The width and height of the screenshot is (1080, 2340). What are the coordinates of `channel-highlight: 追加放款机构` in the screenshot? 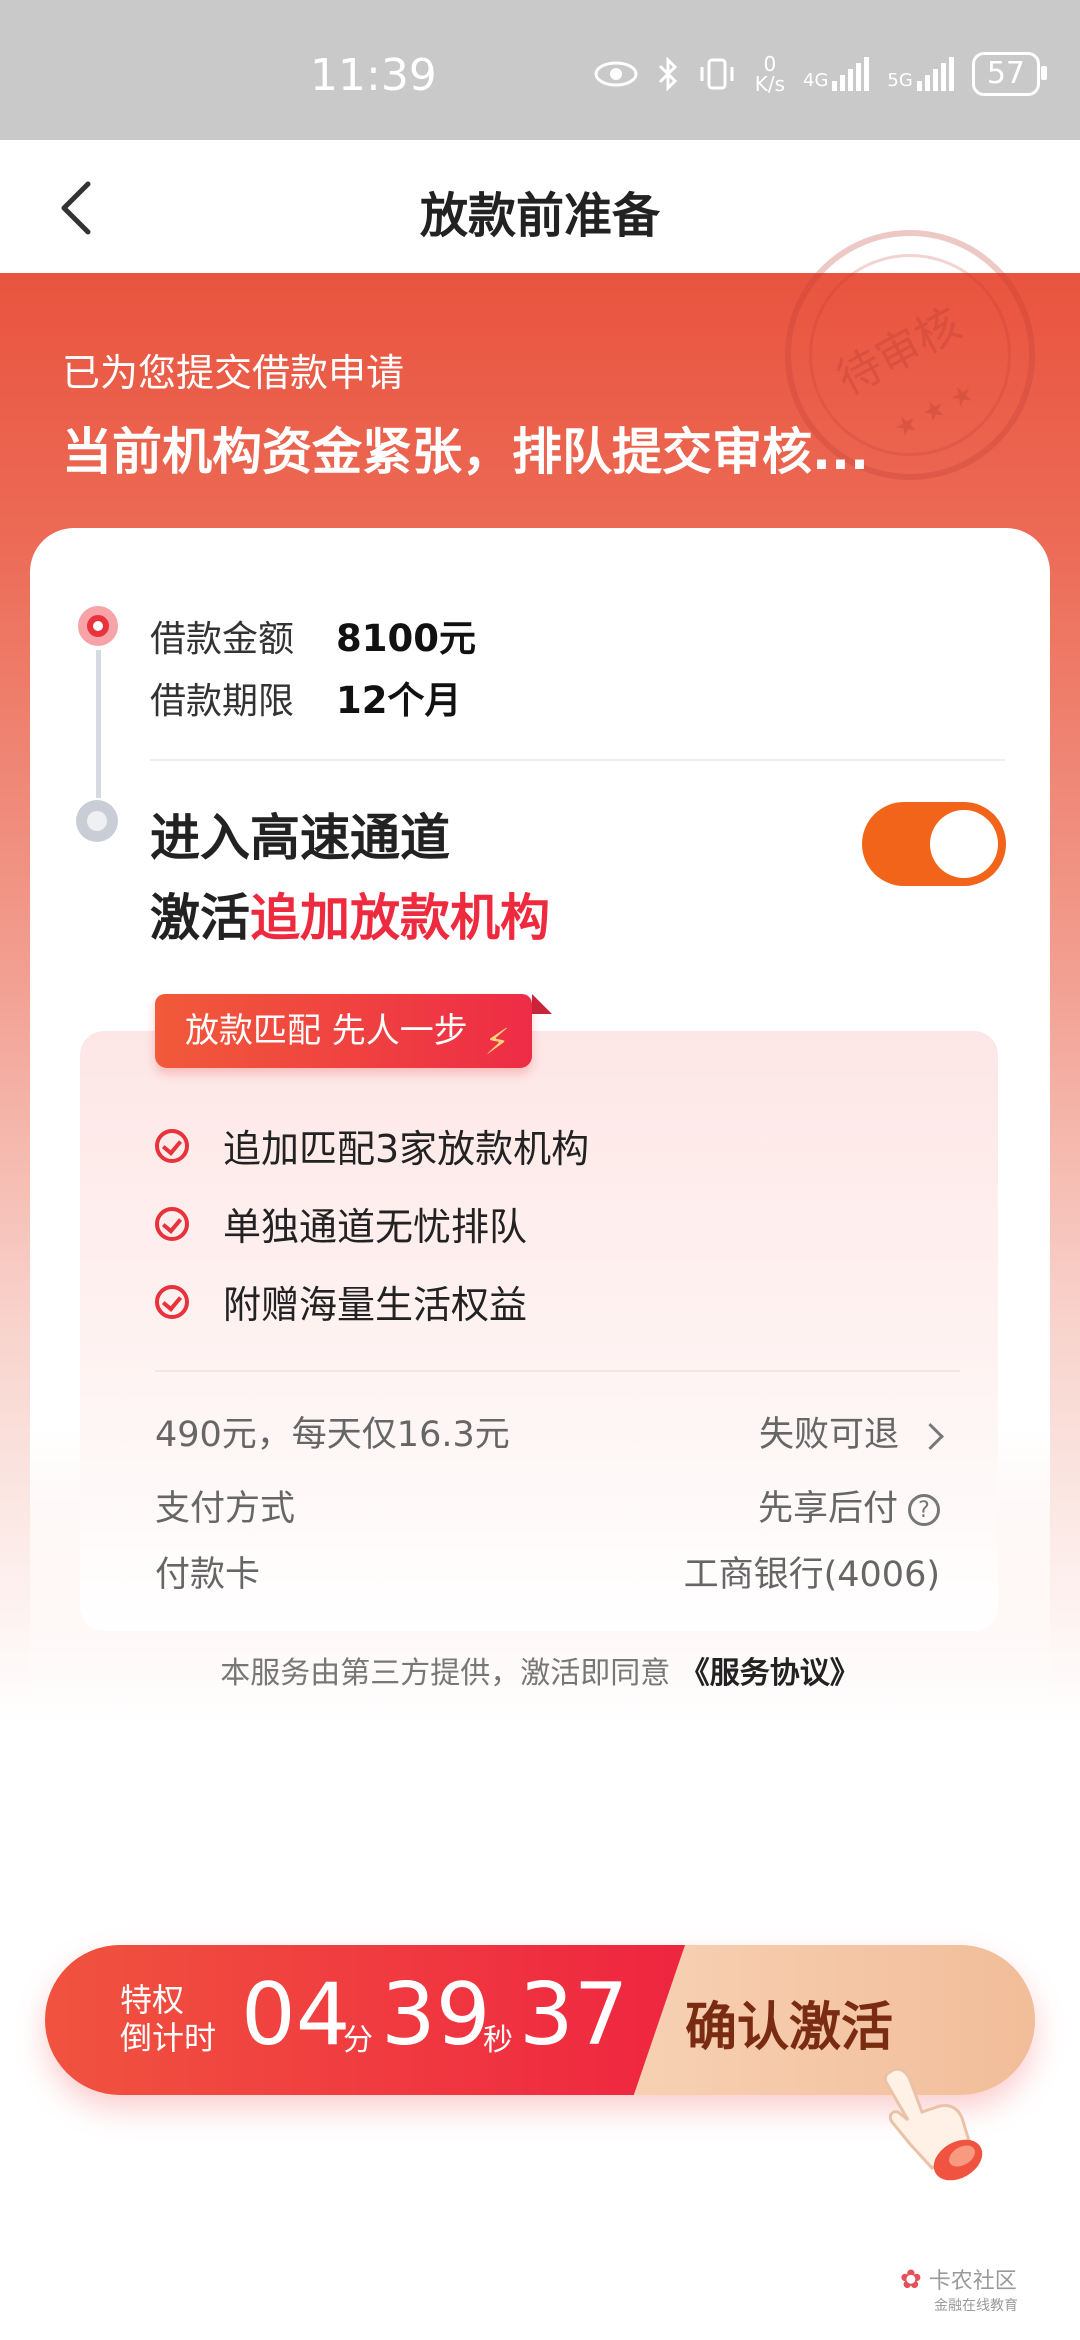 It's located at (400, 918).